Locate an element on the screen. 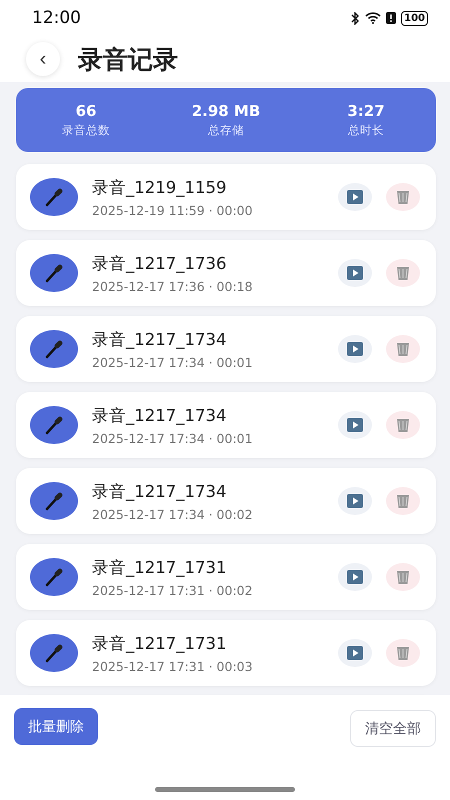 Image resolution: width=450 pixels, height=800 pixels. recording-card: 录音_1217_1734 2025-12-17 17:34 · 00:02 is located at coordinates (226, 501).